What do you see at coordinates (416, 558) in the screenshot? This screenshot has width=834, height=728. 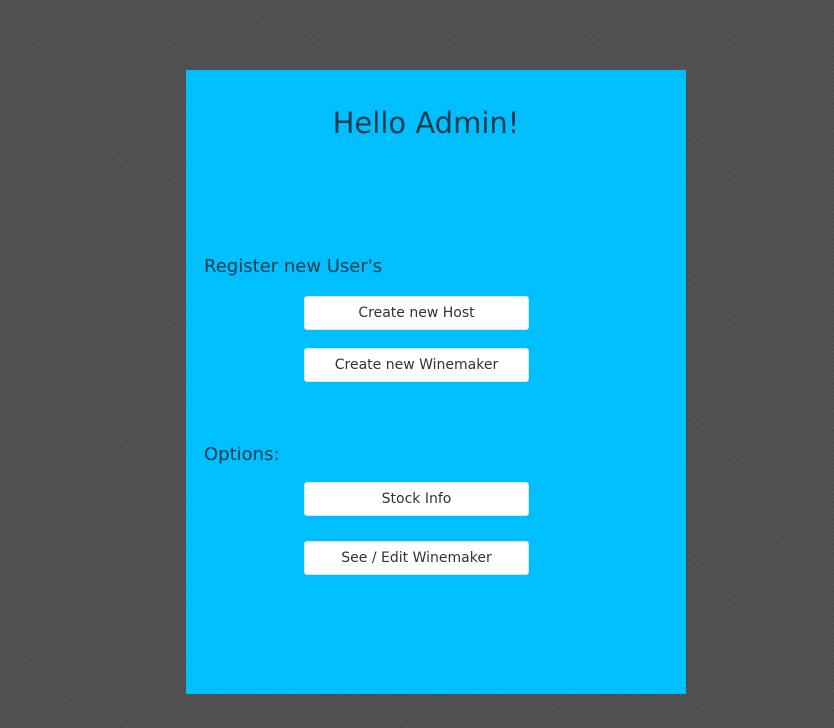 I see `see-edit-winemaker-button: See / Edit Winemaker` at bounding box center [416, 558].